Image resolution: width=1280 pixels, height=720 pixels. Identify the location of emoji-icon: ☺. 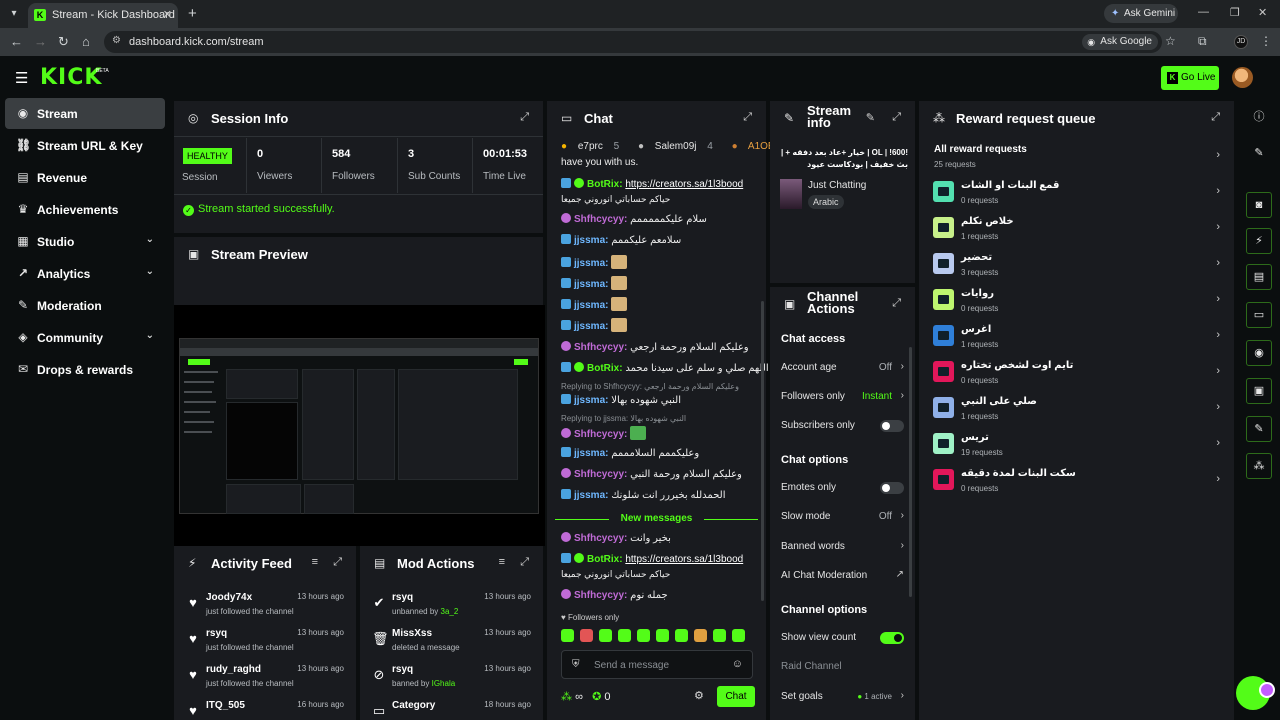
(737, 664).